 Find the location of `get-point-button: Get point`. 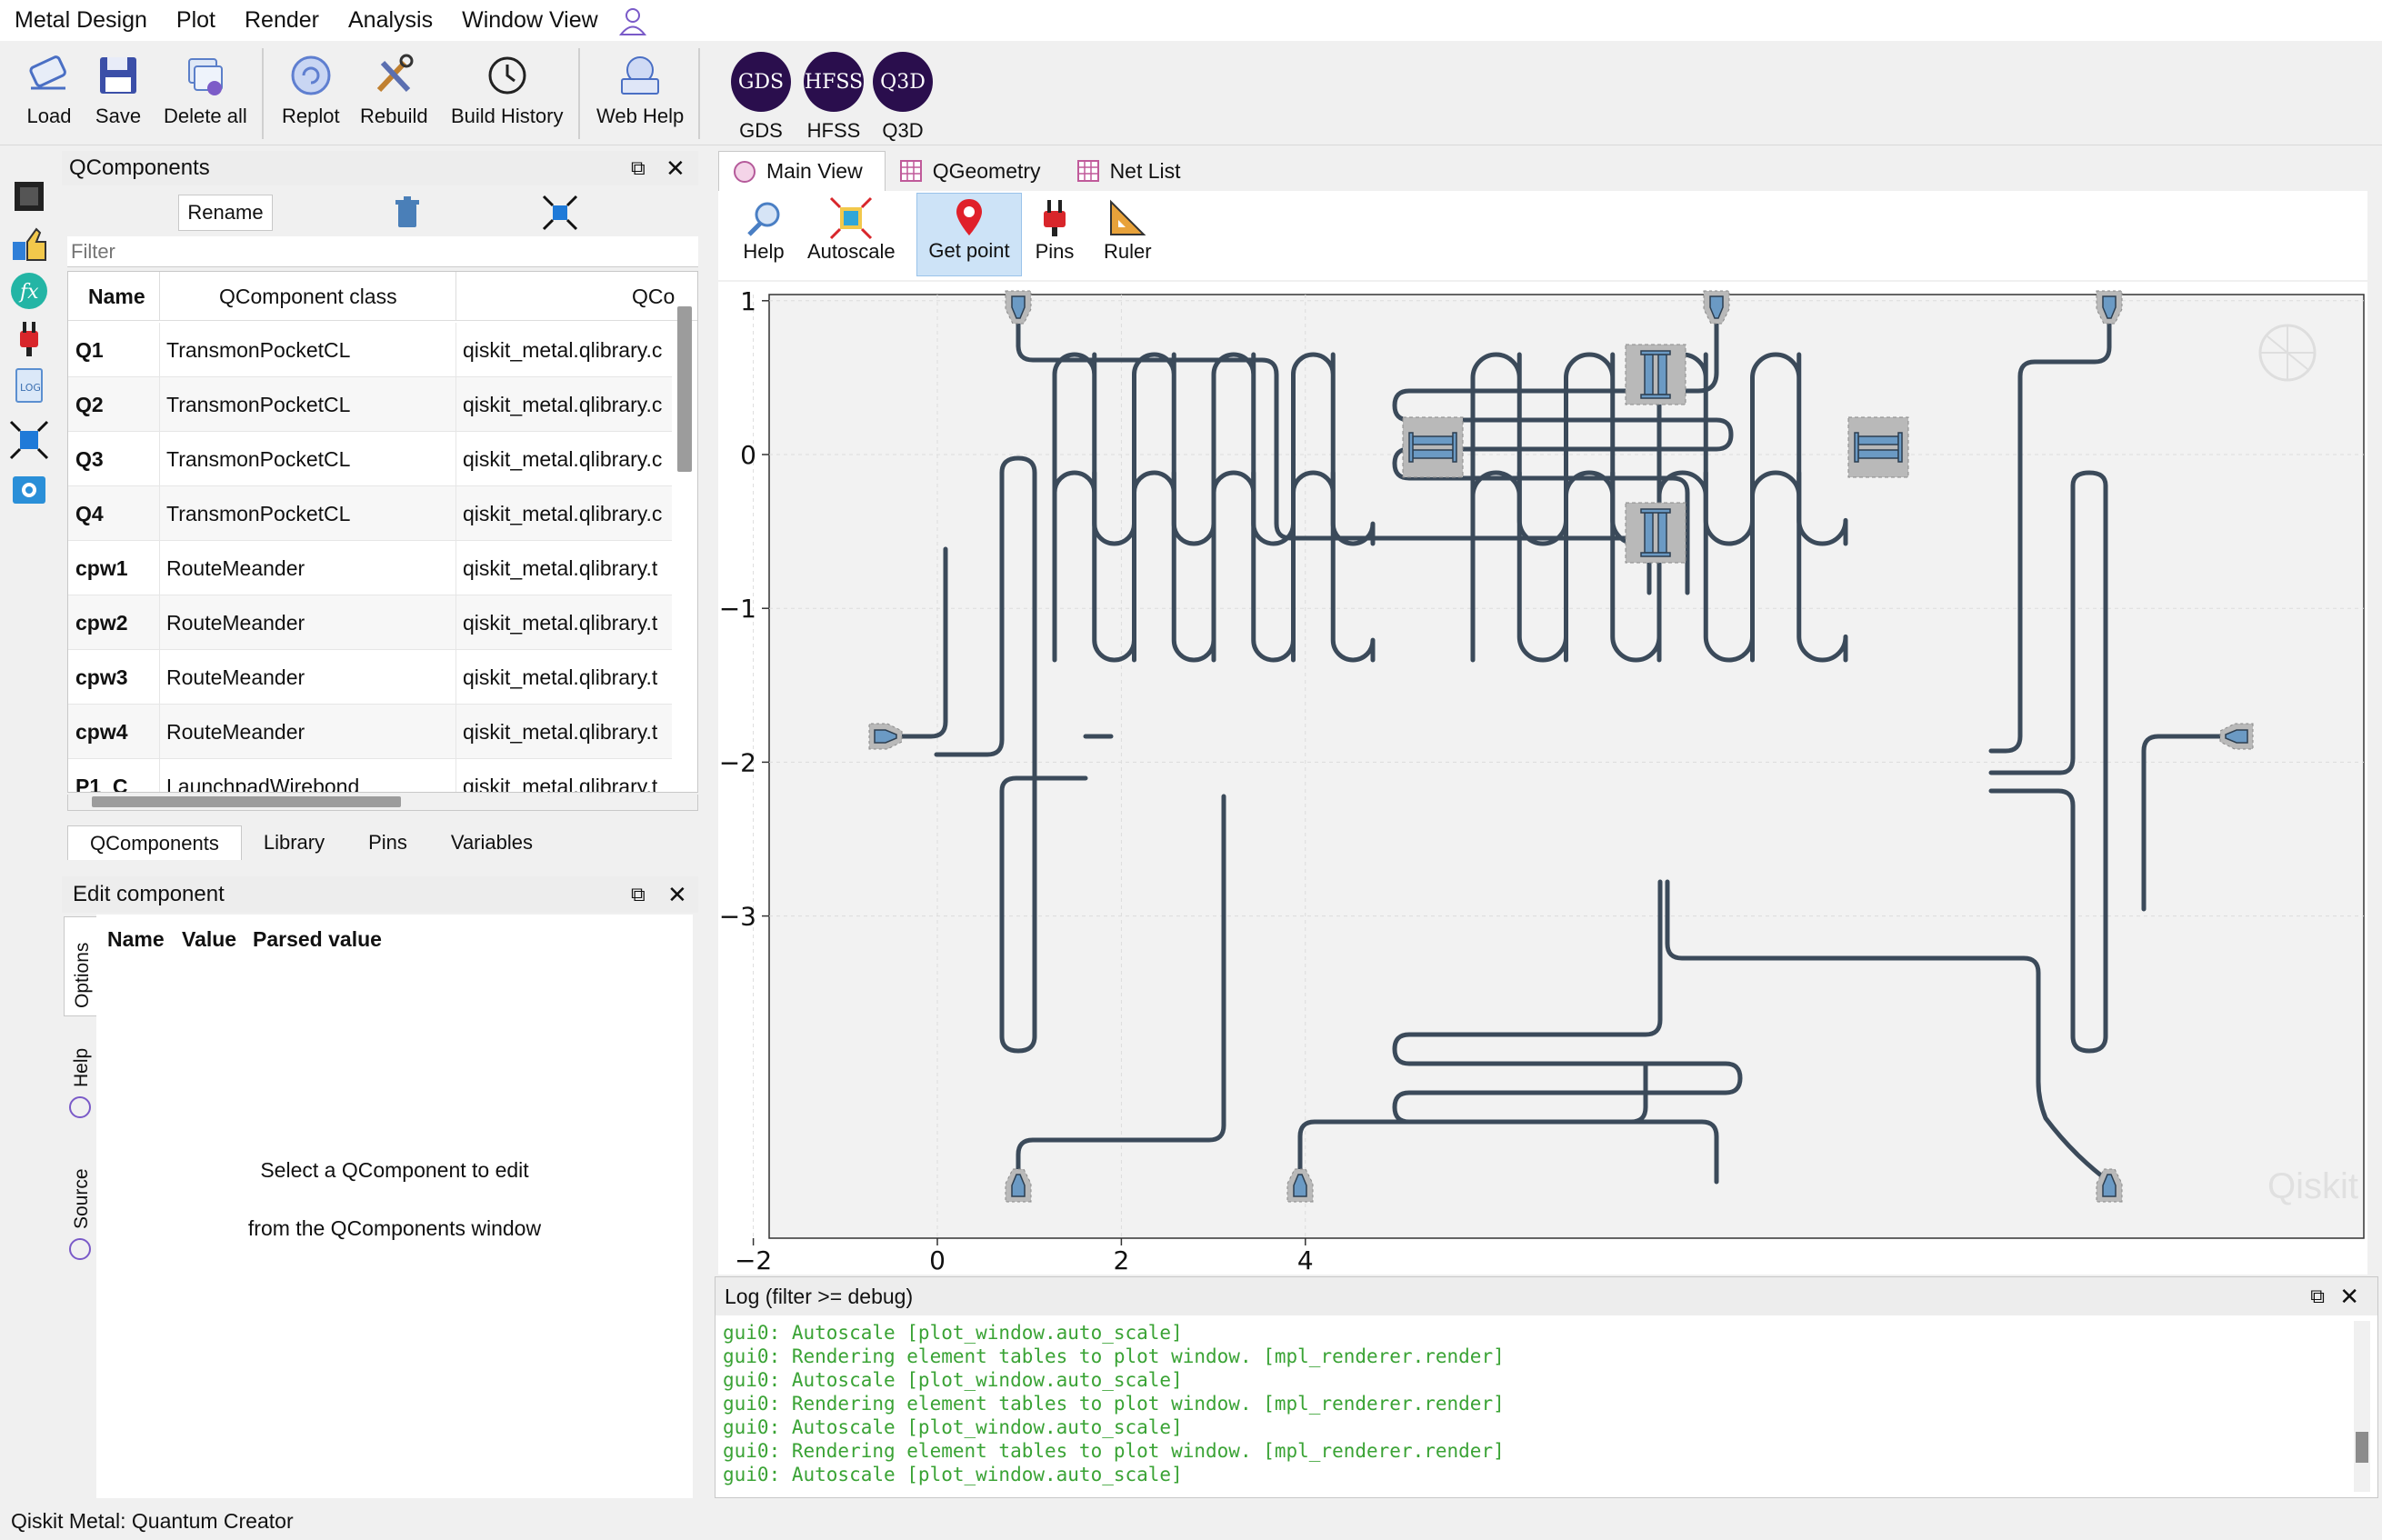

get-point-button: Get point is located at coordinates (969, 235).